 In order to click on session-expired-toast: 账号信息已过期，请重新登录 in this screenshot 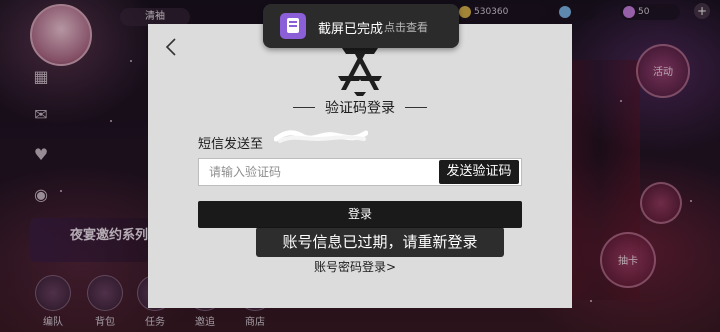, I will do `click(380, 242)`.